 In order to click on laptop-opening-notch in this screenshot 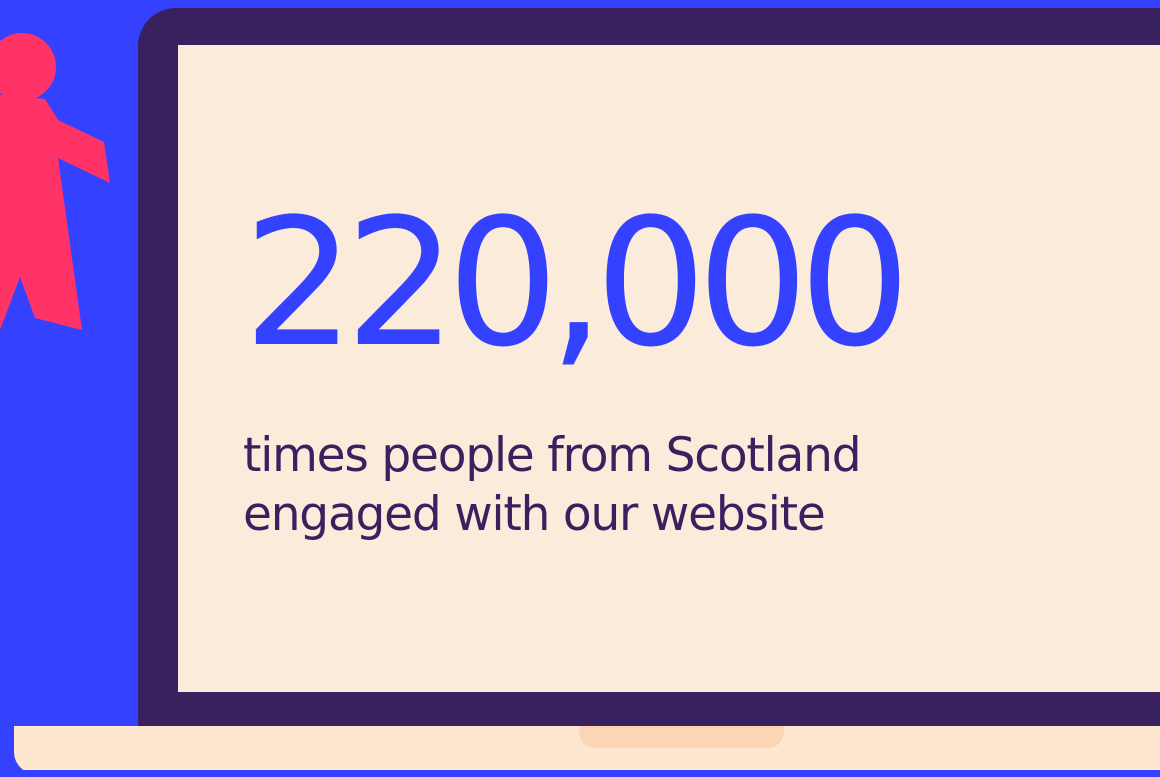, I will do `click(681, 737)`.